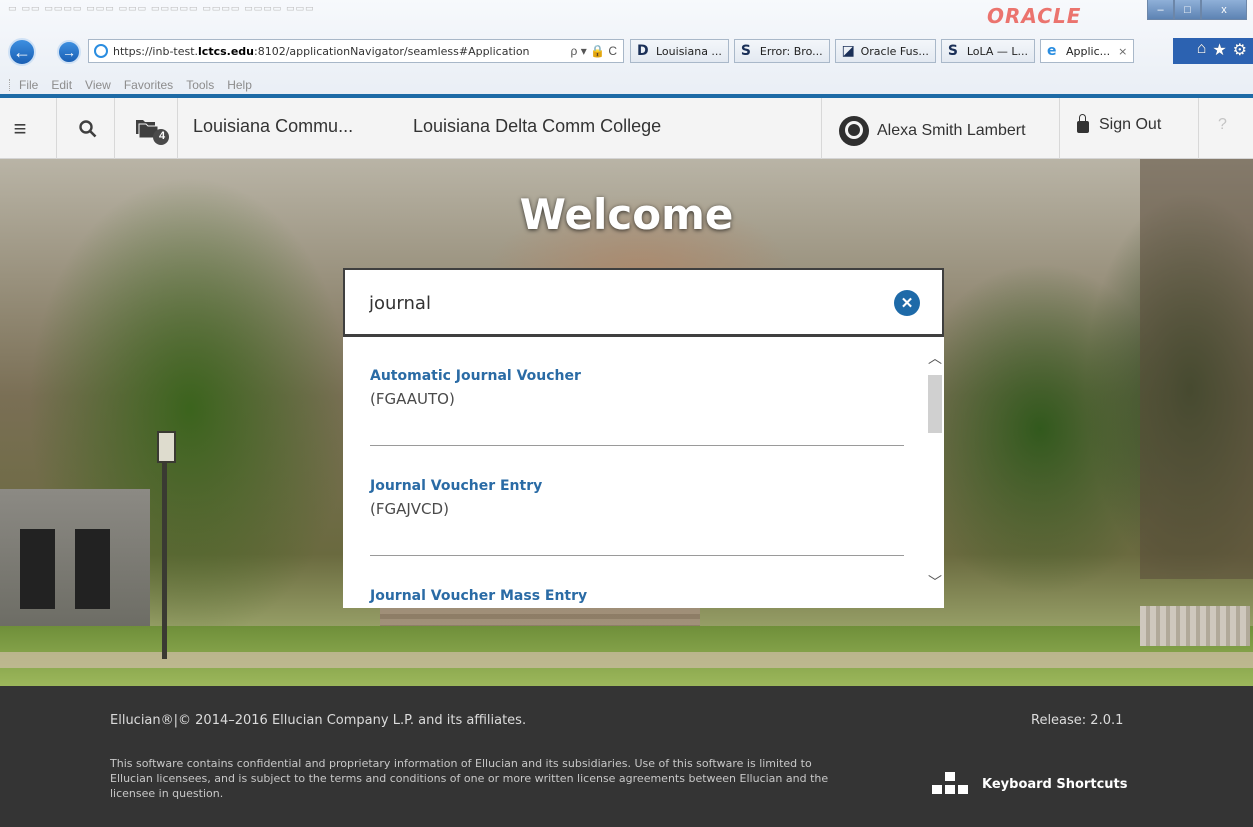  I want to click on result-name: Automatic Journal Voucher, so click(475, 376).